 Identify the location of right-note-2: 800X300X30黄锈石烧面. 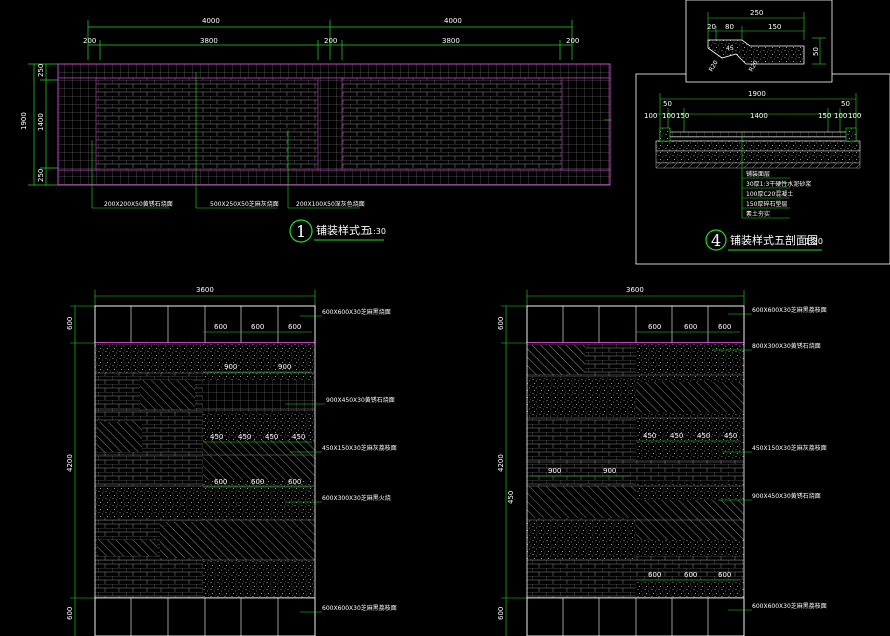
(786, 346).